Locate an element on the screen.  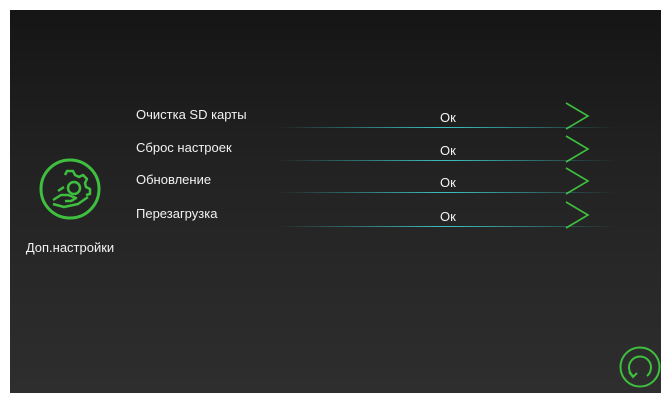
settings-gear-hand-icon is located at coordinates (70, 189).